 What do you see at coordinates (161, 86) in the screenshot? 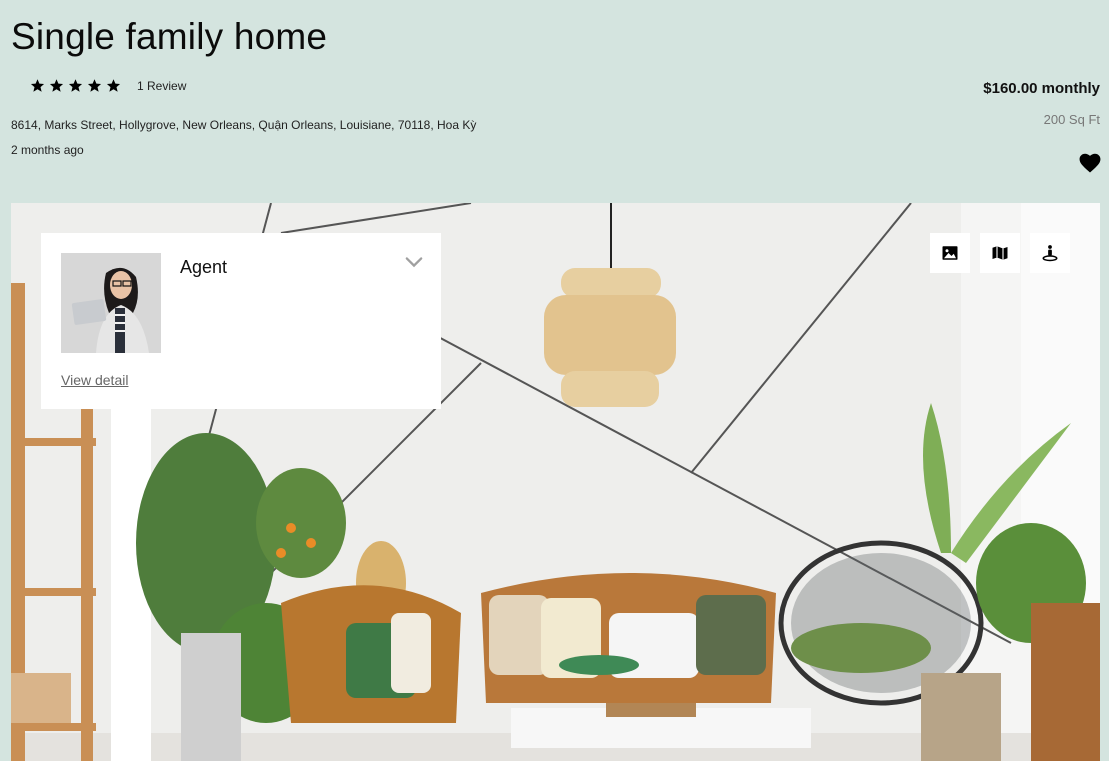
I see `review-count: 1 Review` at bounding box center [161, 86].